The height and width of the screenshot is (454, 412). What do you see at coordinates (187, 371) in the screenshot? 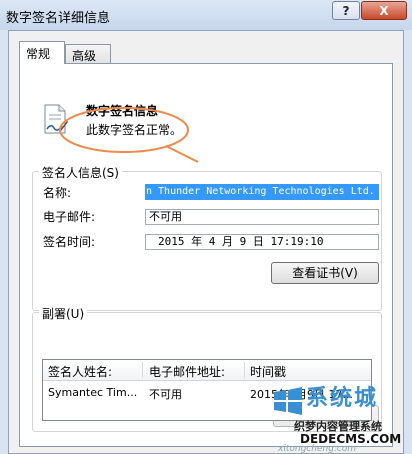
I see `column-header-email: 电子邮件地址:` at bounding box center [187, 371].